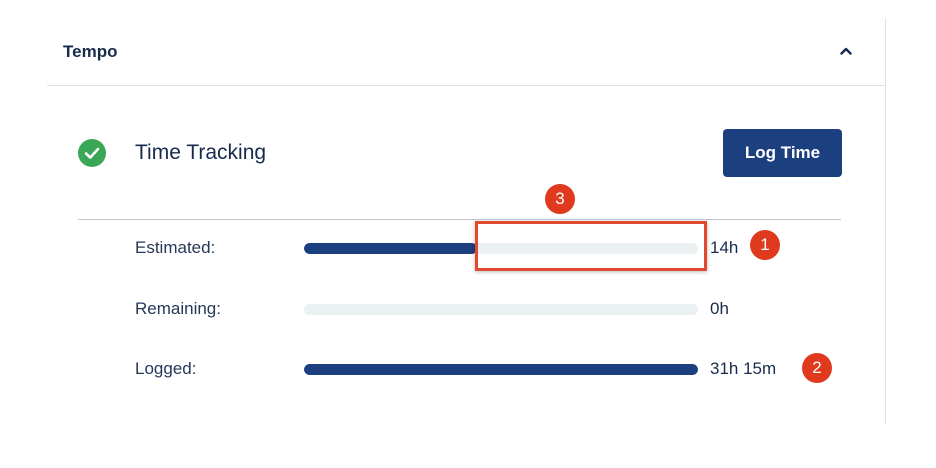 This screenshot has height=468, width=936. What do you see at coordinates (178, 308) in the screenshot?
I see `remaining-label: Remaining:` at bounding box center [178, 308].